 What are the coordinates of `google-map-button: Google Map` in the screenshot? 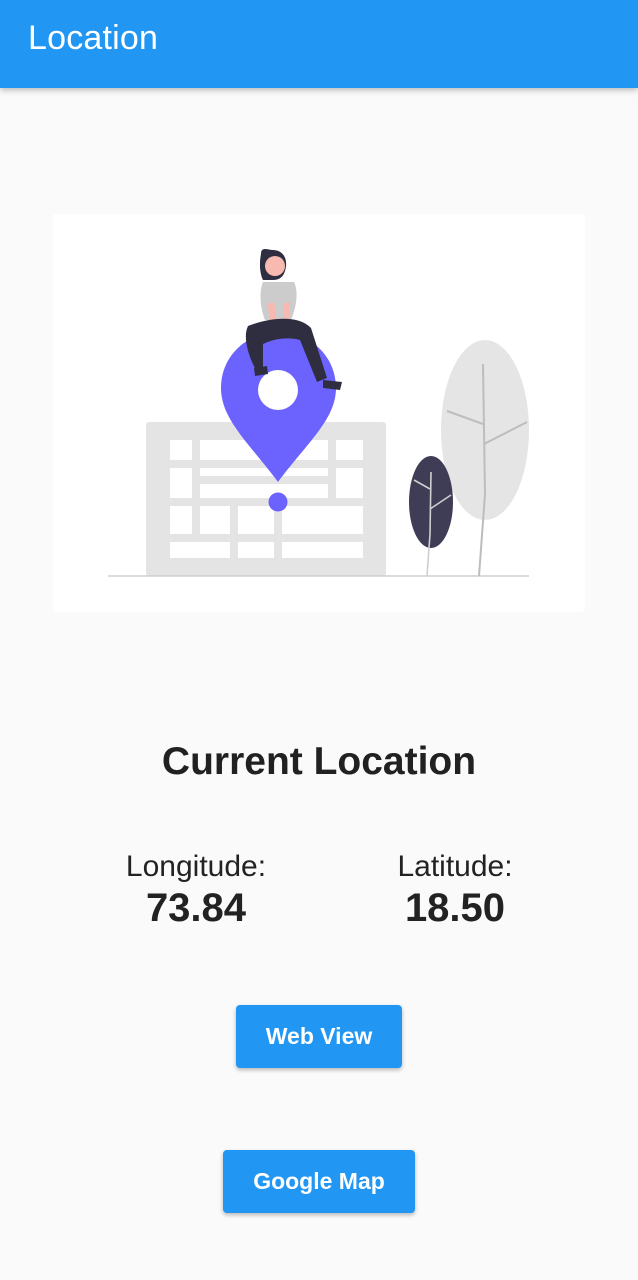 It's located at (319, 1181).